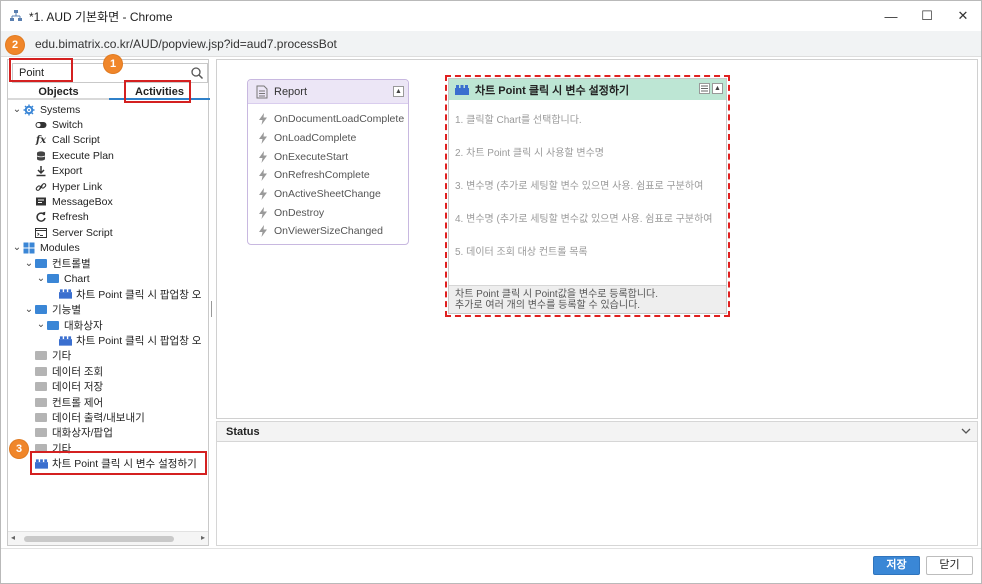  I want to click on tab-objects: Objects, so click(58, 92).